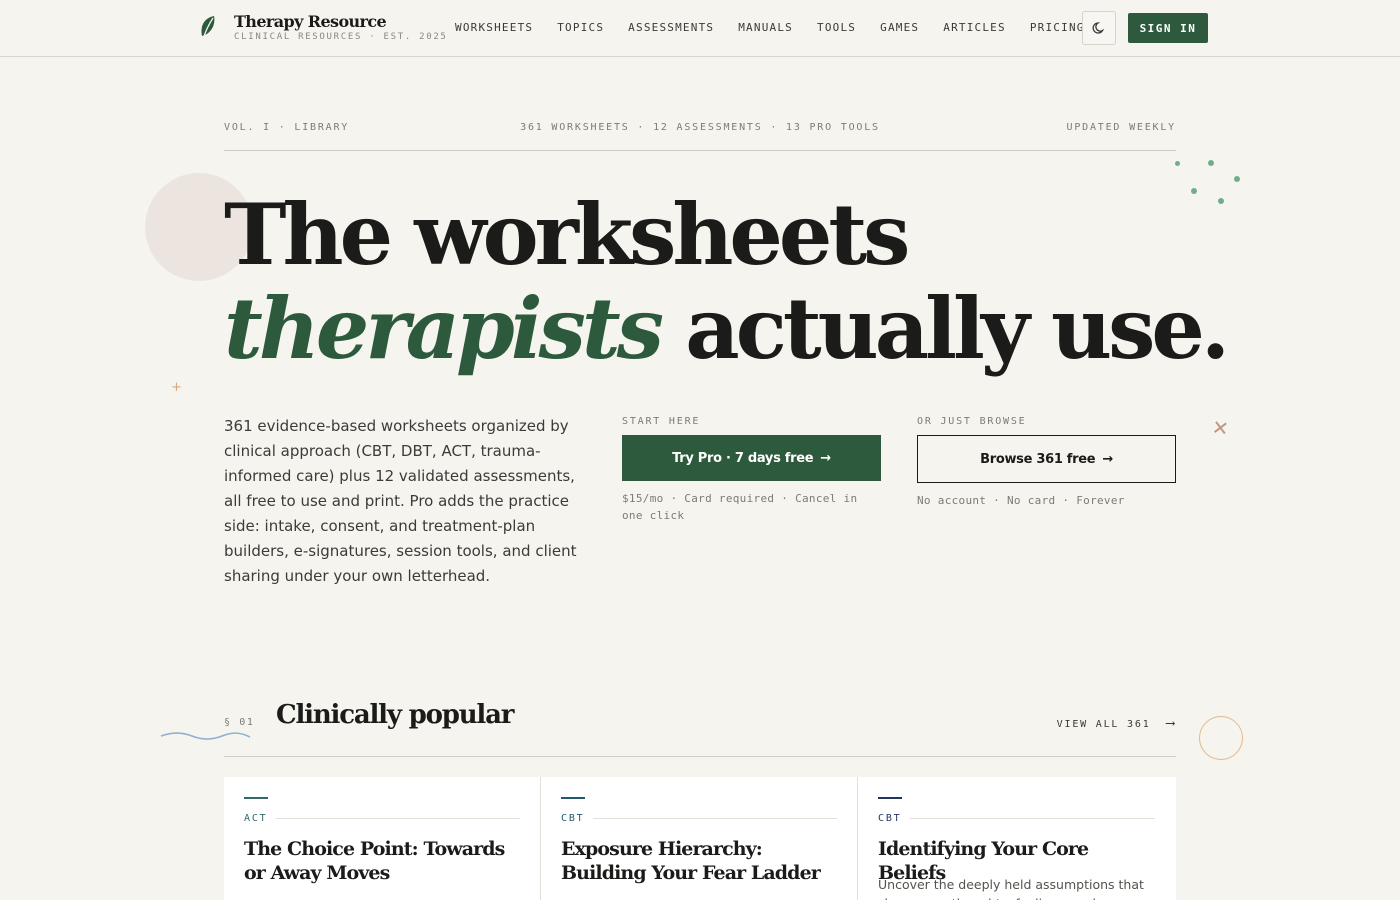  I want to click on nav-pricing: PRICING, so click(1057, 27).